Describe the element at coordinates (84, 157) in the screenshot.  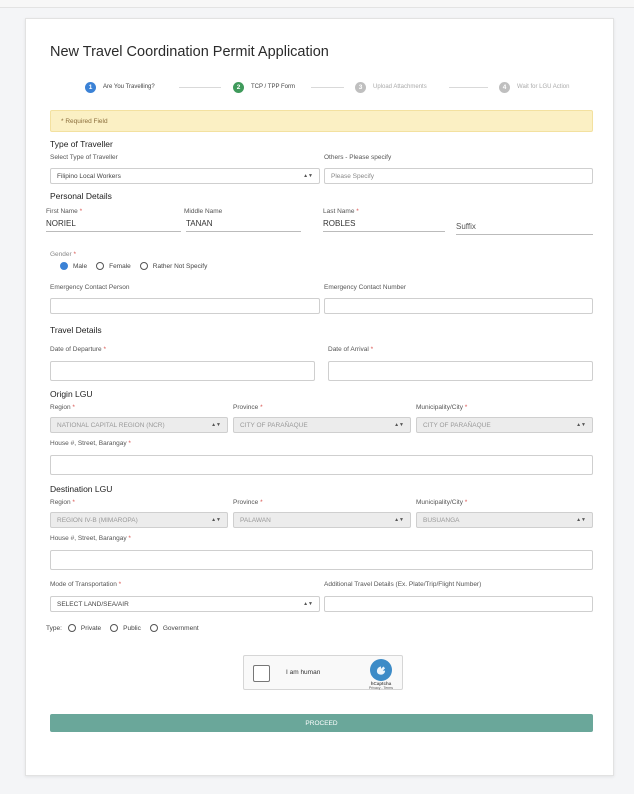
I see `traveller-type-label: Select Type of Traveller` at that location.